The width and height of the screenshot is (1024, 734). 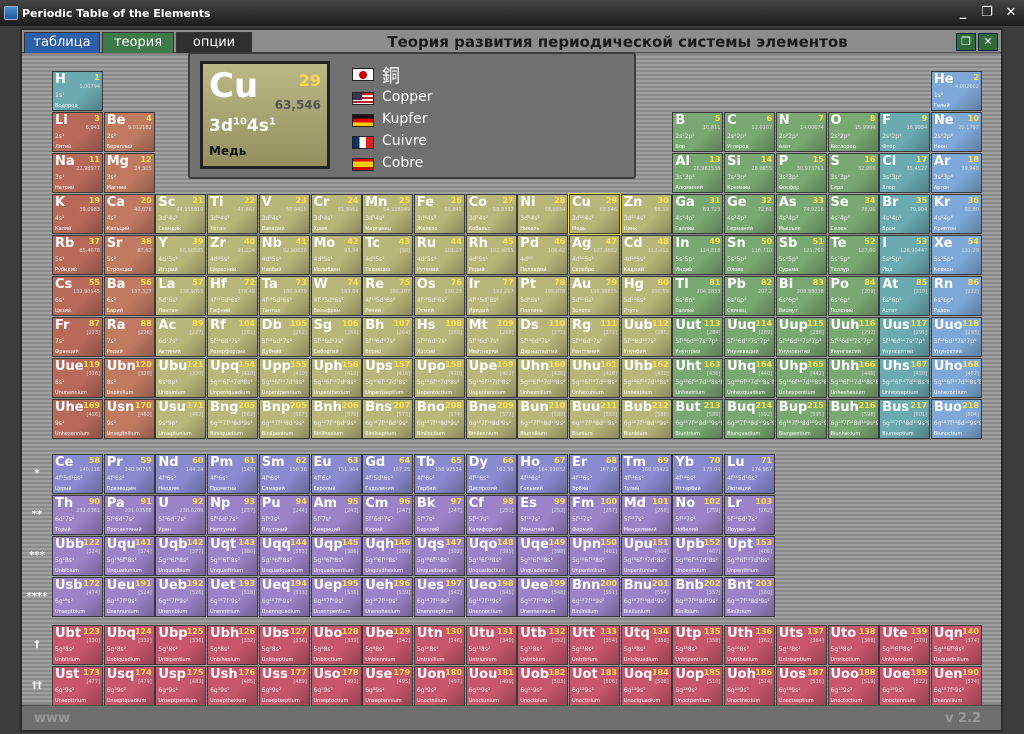 I want to click on element-cell-b: B 5 10,811 2s²2p¹ Бор, so click(x=698, y=132).